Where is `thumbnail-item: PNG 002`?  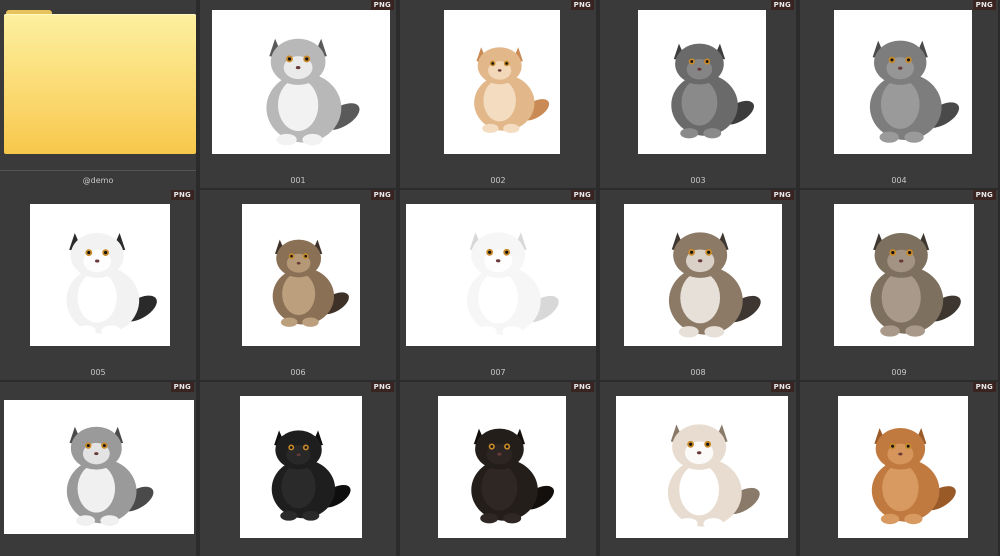 thumbnail-item: PNG 002 is located at coordinates (499, 95).